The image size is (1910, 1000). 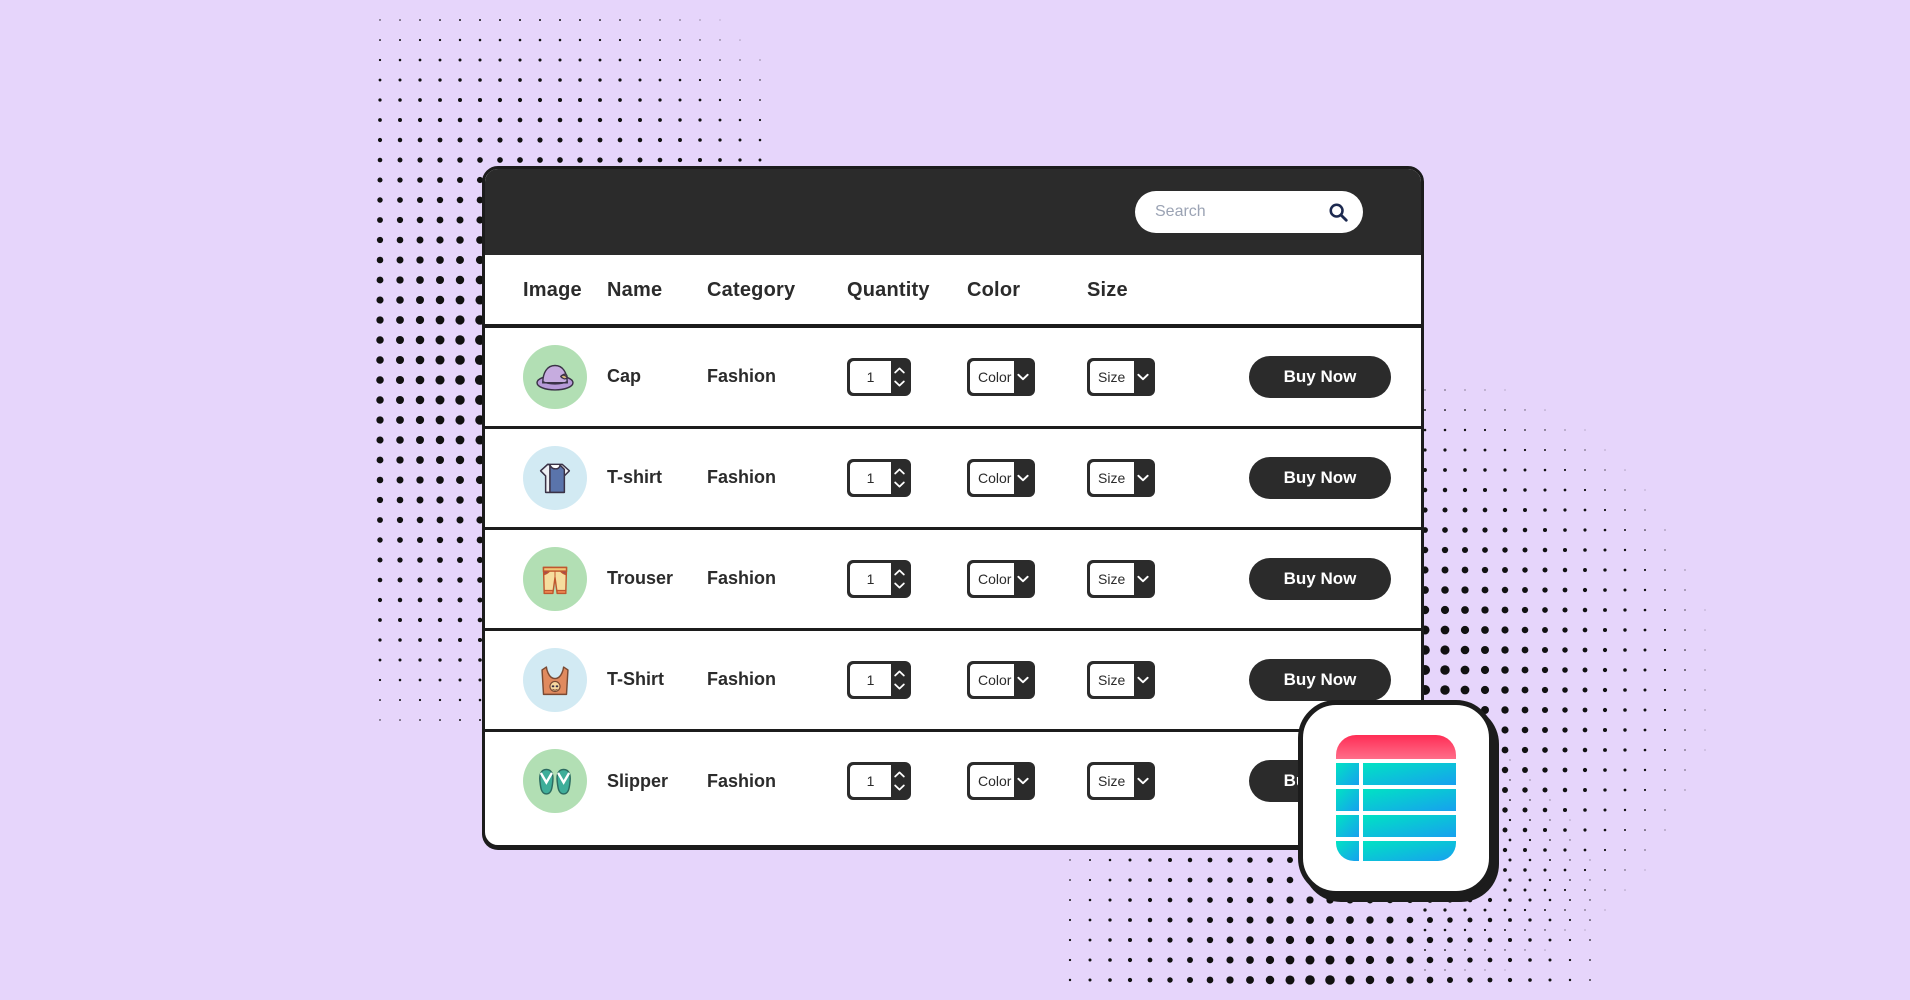 I want to click on search-bar, so click(x=1249, y=212).